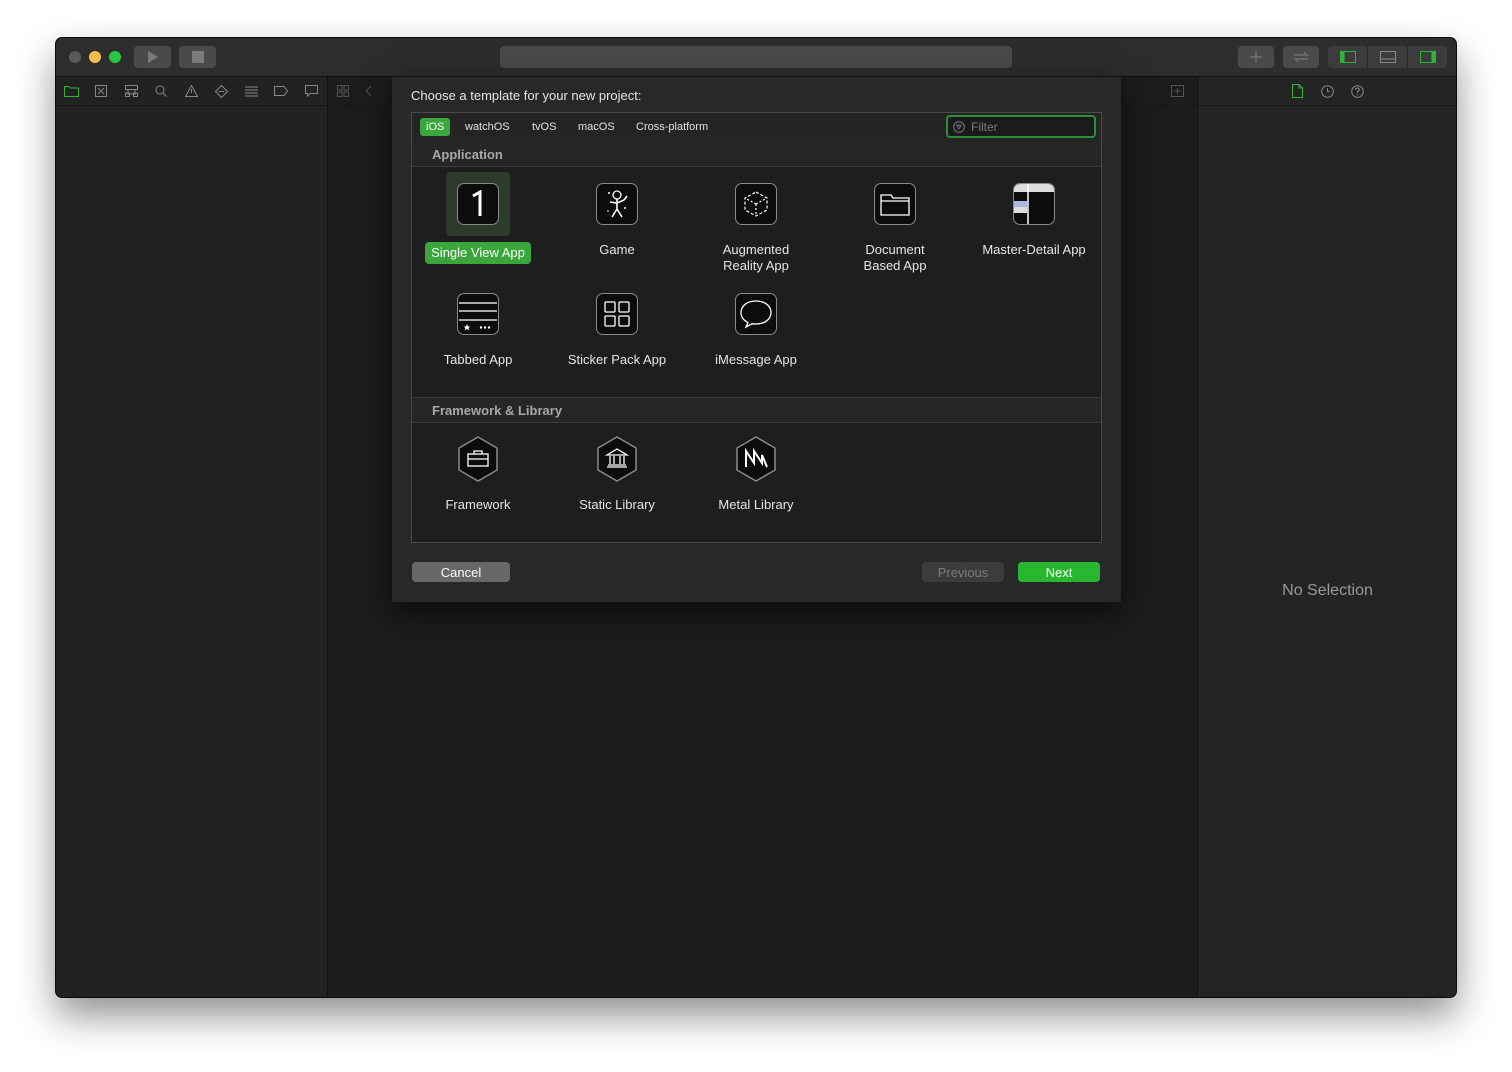 The height and width of the screenshot is (1072, 1512). I want to click on speech-bubble-icon, so click(311, 91).